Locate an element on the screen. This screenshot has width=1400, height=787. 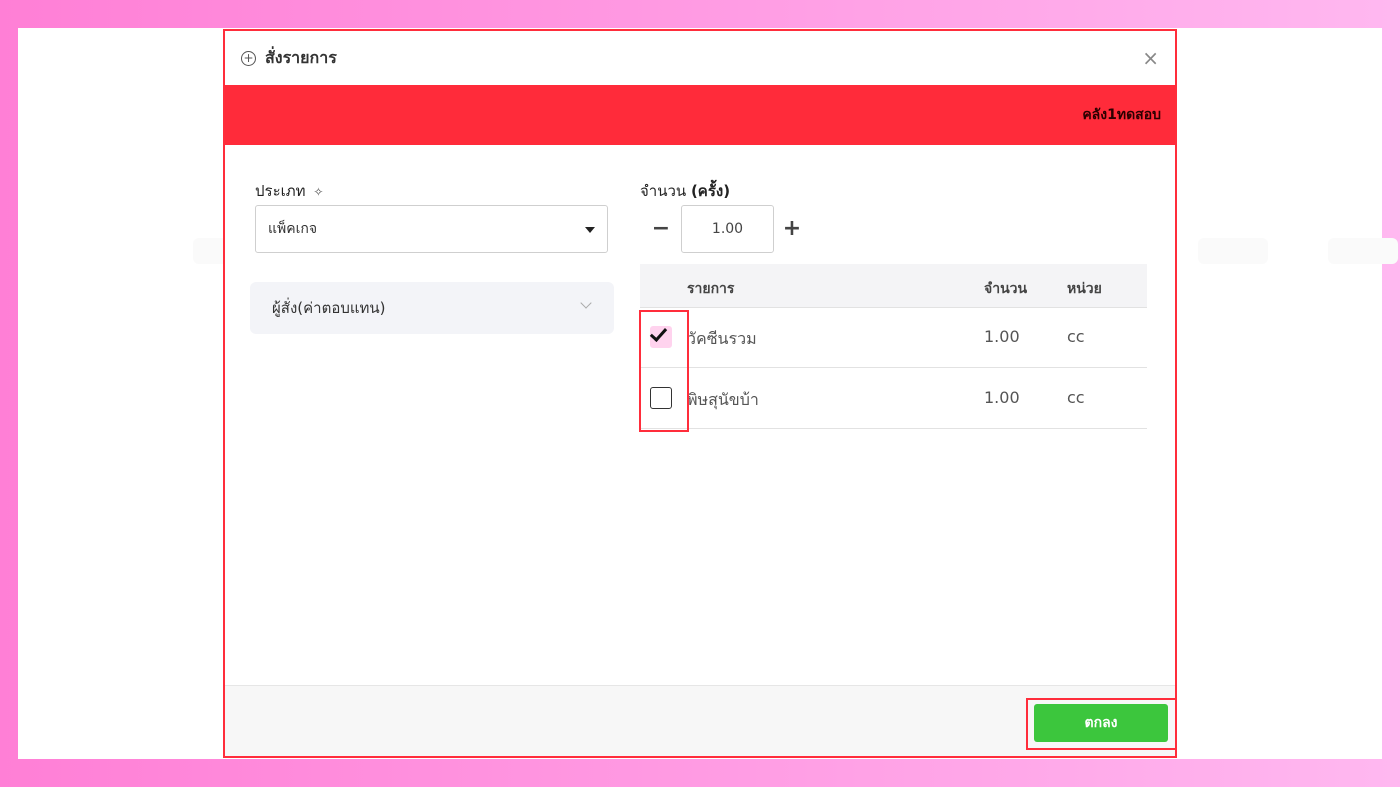
table-row: วัคซีนรวม 1.00 cc is located at coordinates (893, 338).